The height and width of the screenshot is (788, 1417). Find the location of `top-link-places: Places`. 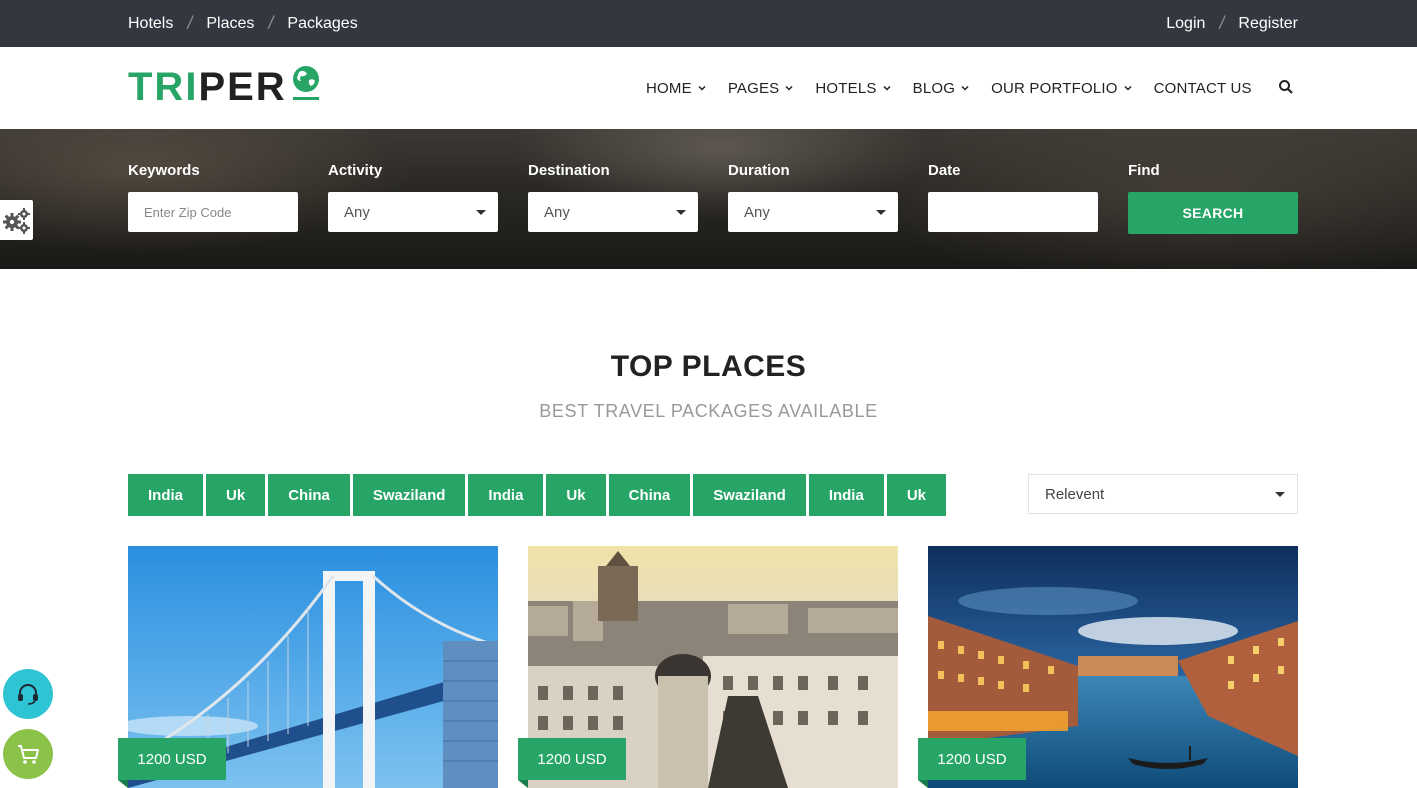

top-link-places: Places is located at coordinates (230, 24).